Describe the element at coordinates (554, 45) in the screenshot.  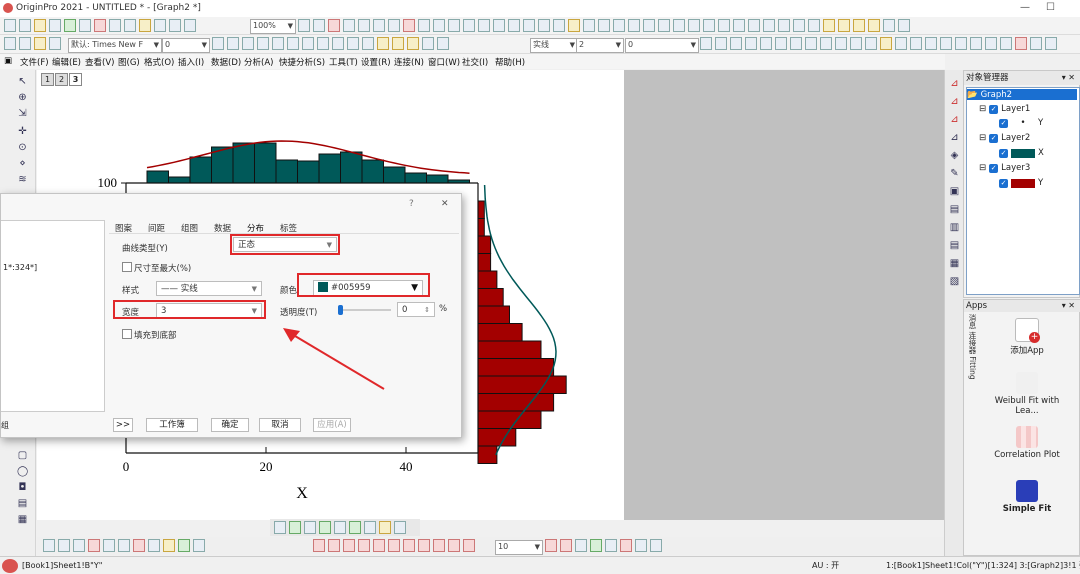
I see `line-style-combo: 实线 ▼` at that location.